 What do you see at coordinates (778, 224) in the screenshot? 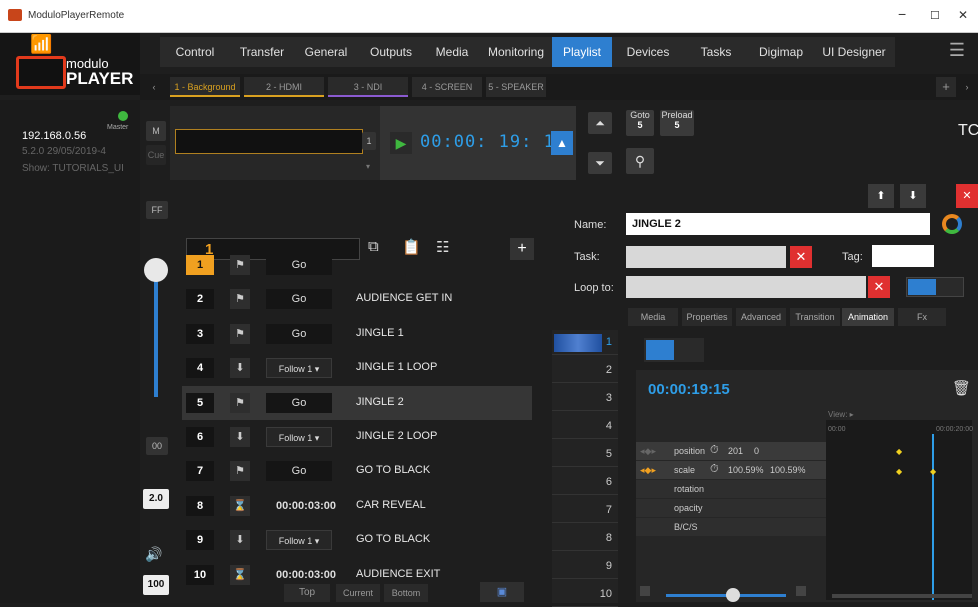
I see `name-field: JINGLE 2` at bounding box center [778, 224].